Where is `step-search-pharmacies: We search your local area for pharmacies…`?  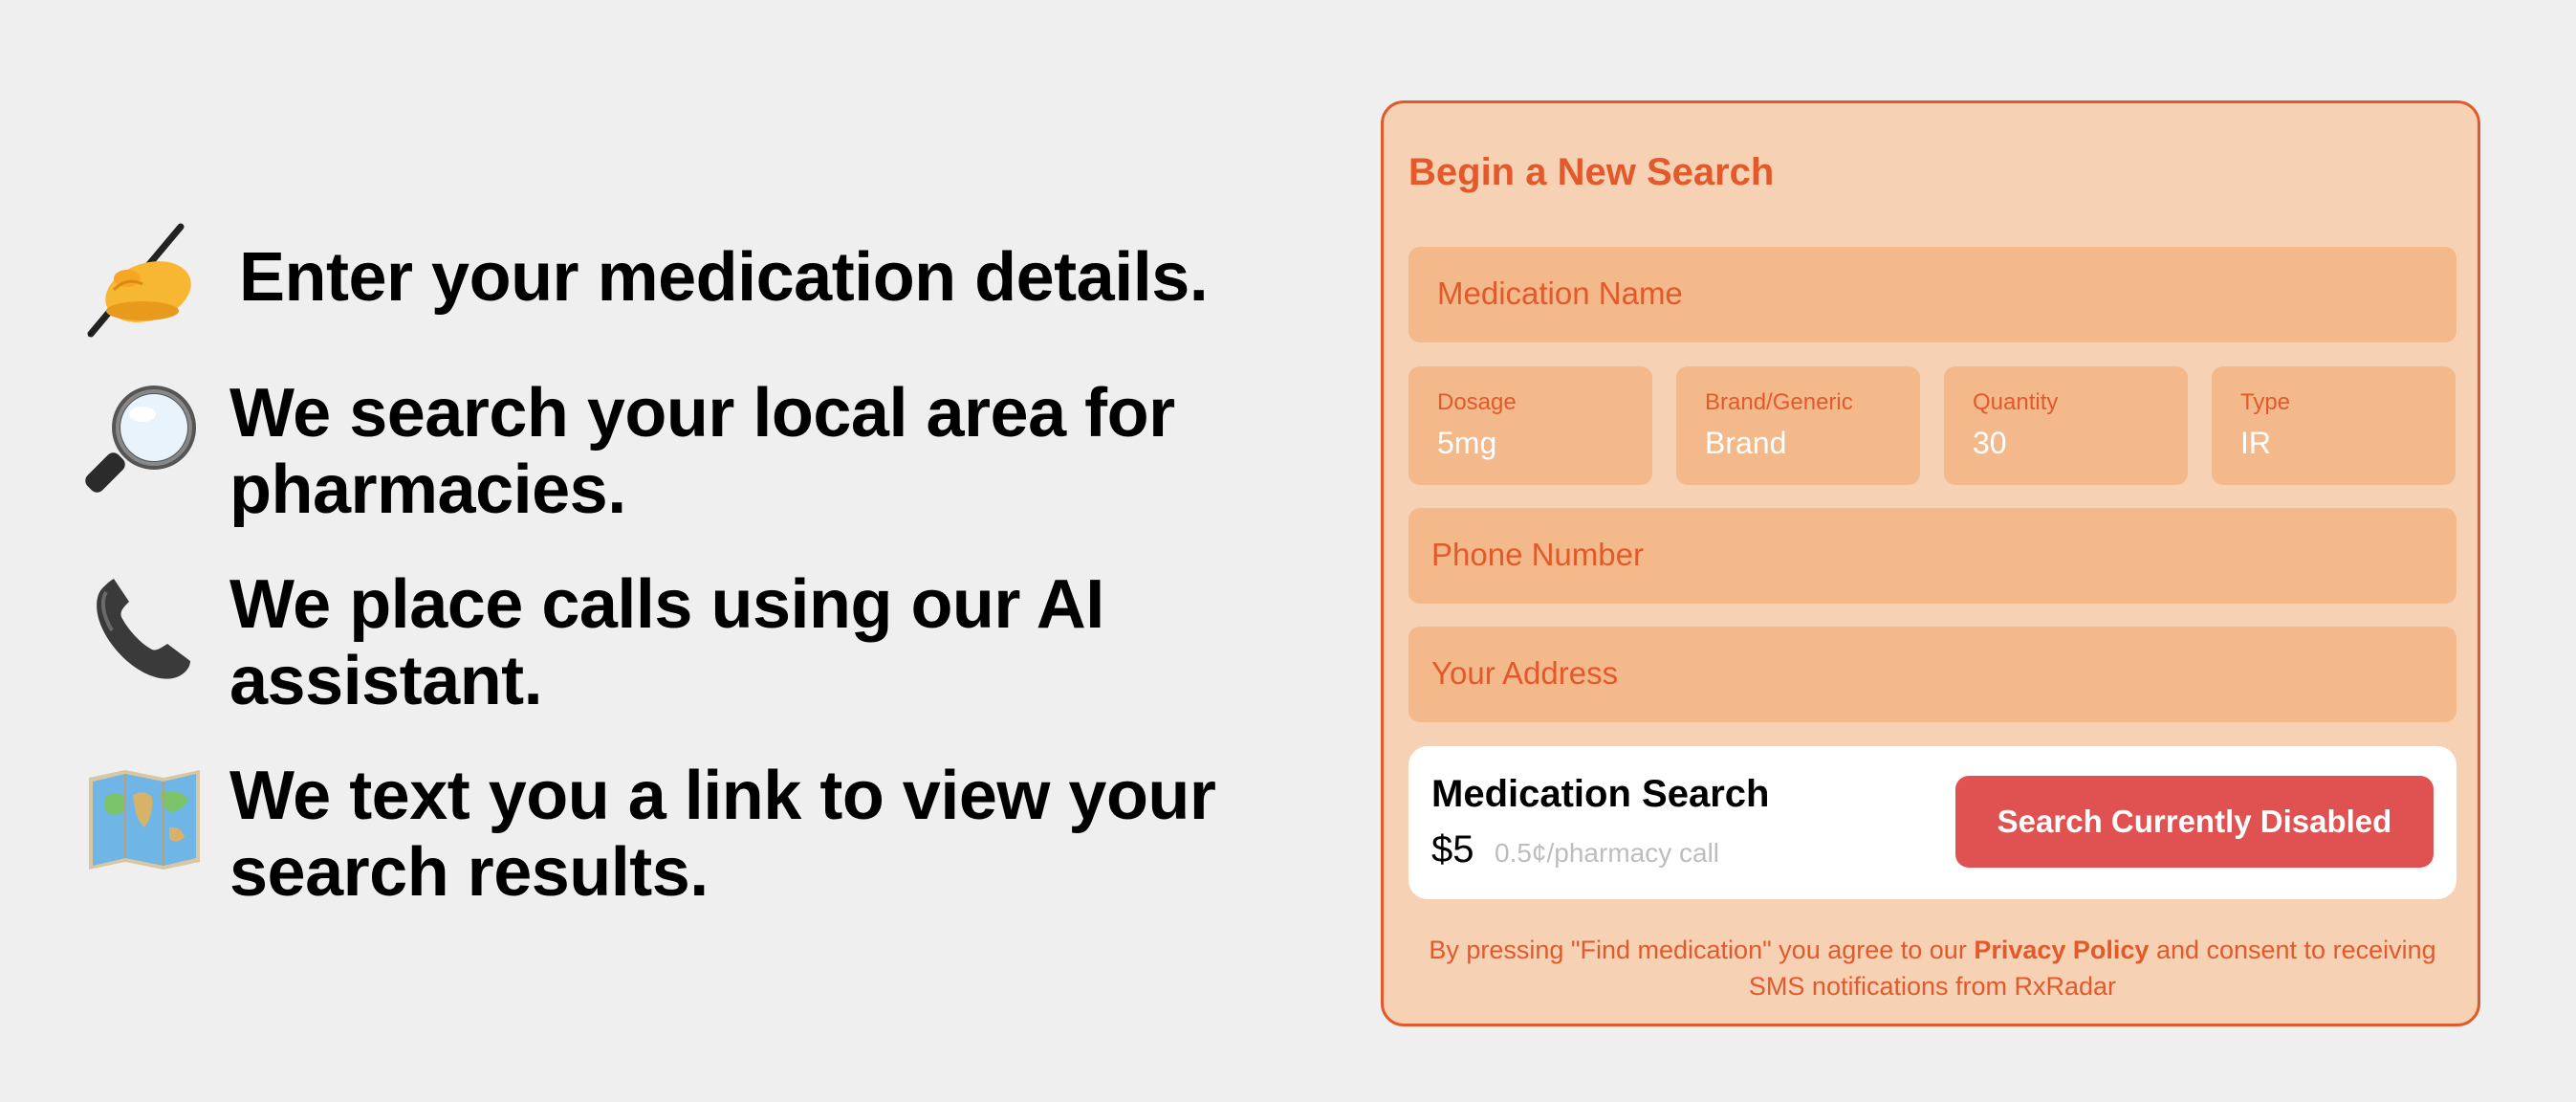
step-search-pharmacies: We search your local area for pharmacies… is located at coordinates (628, 451).